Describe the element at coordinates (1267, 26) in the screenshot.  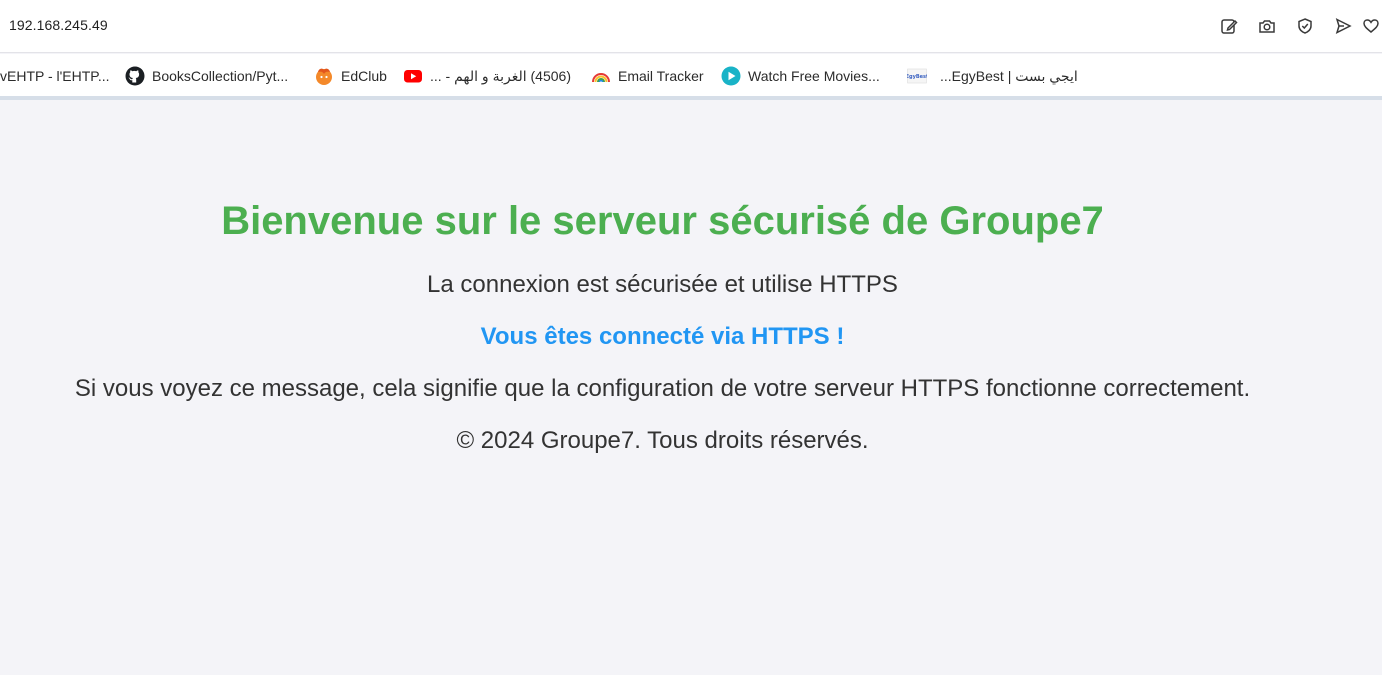
I see `camera-icon` at that location.